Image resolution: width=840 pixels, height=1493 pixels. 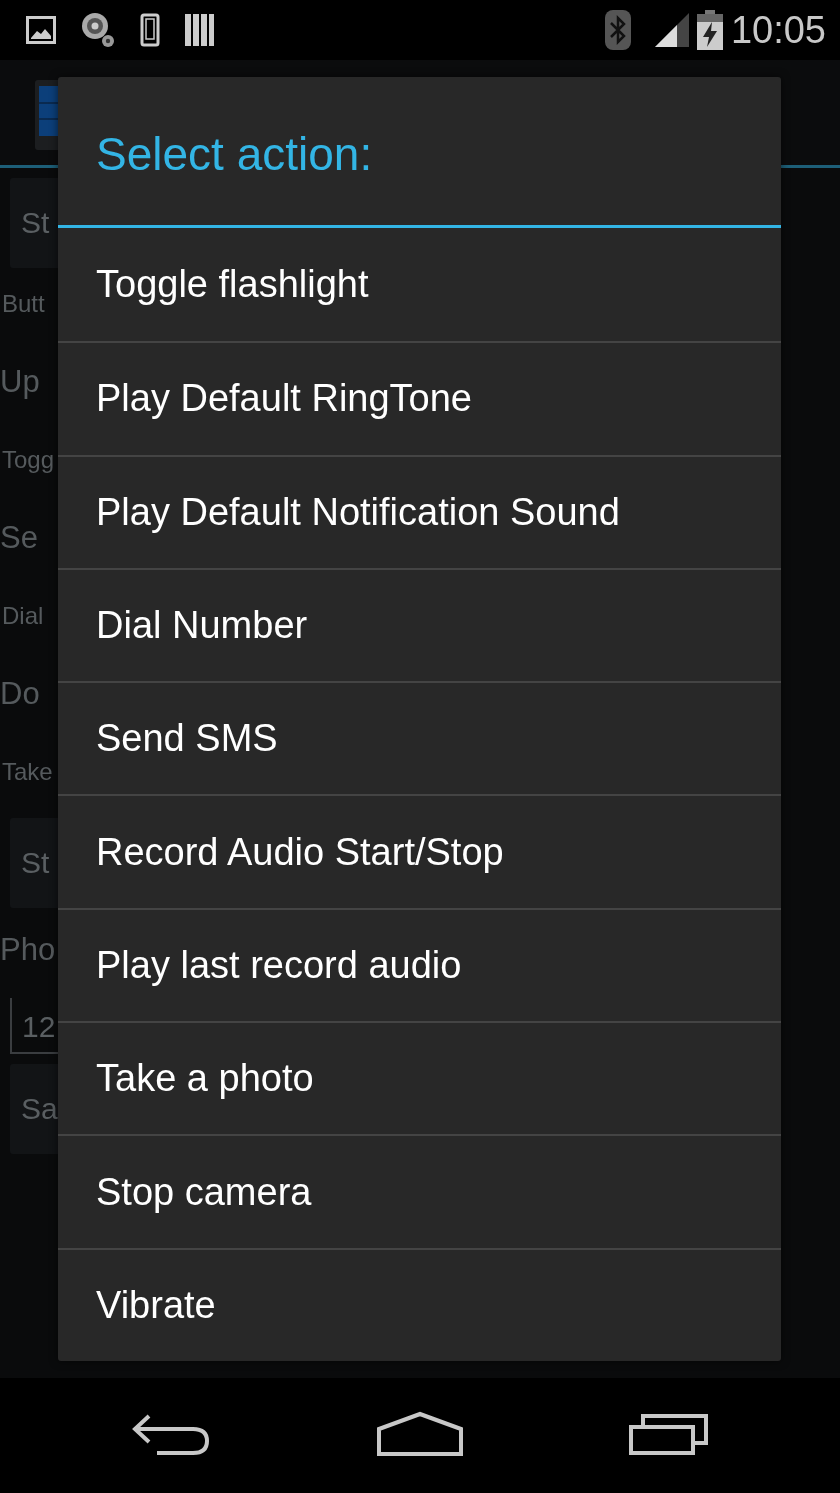 What do you see at coordinates (419, 398) in the screenshot?
I see `action-item: Play Default RingTone` at bounding box center [419, 398].